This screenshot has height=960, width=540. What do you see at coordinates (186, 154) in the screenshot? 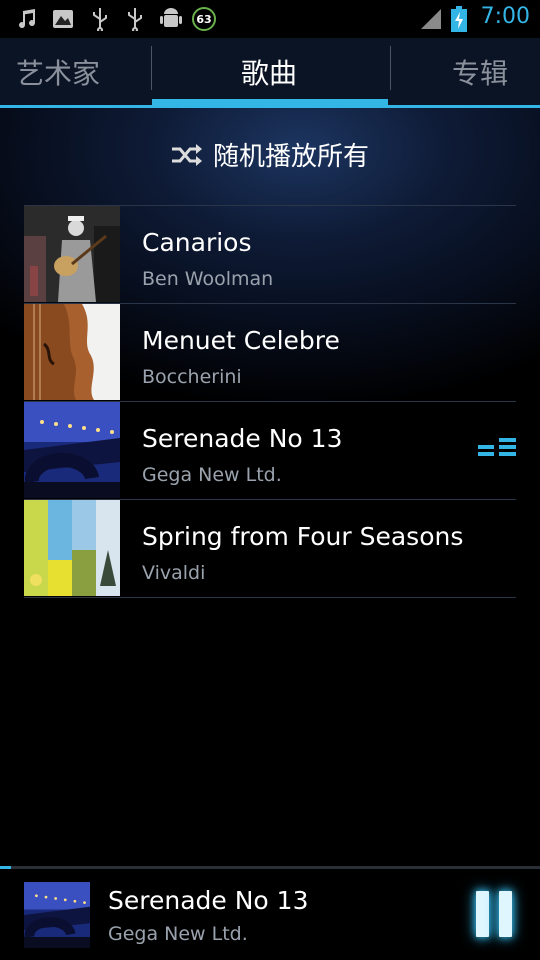
I see `shuffle-icon` at bounding box center [186, 154].